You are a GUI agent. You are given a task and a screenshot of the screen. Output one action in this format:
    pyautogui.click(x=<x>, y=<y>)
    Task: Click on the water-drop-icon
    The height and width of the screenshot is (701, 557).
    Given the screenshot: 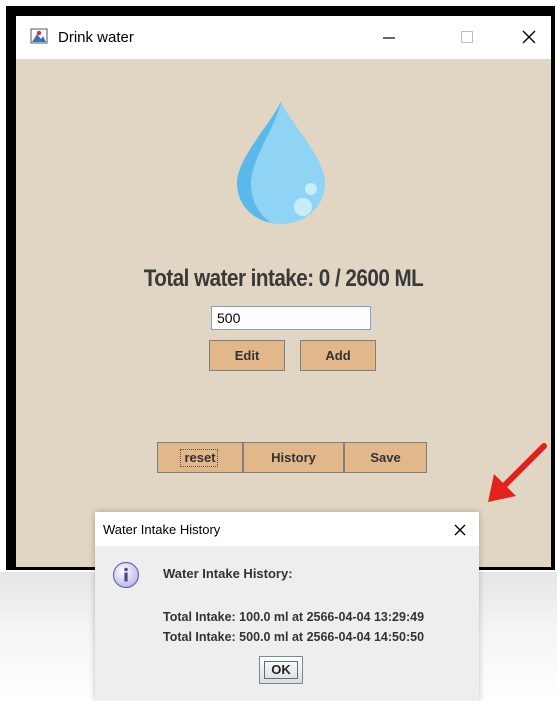 What is the action you would take?
    pyautogui.click(x=281, y=162)
    